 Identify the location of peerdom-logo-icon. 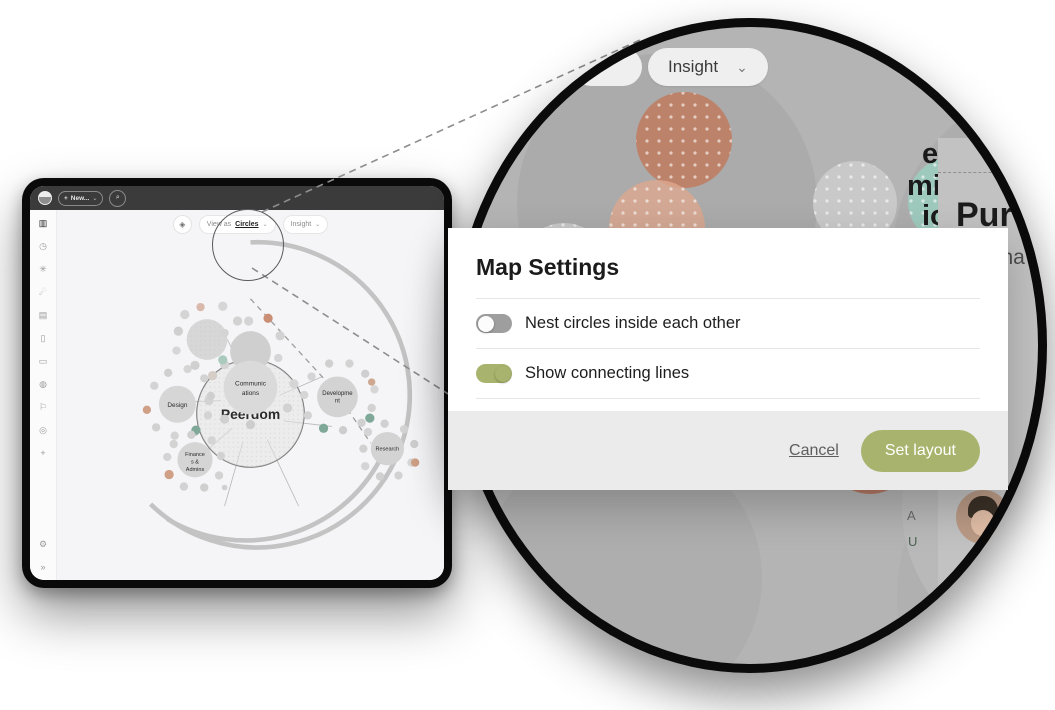
(45, 198).